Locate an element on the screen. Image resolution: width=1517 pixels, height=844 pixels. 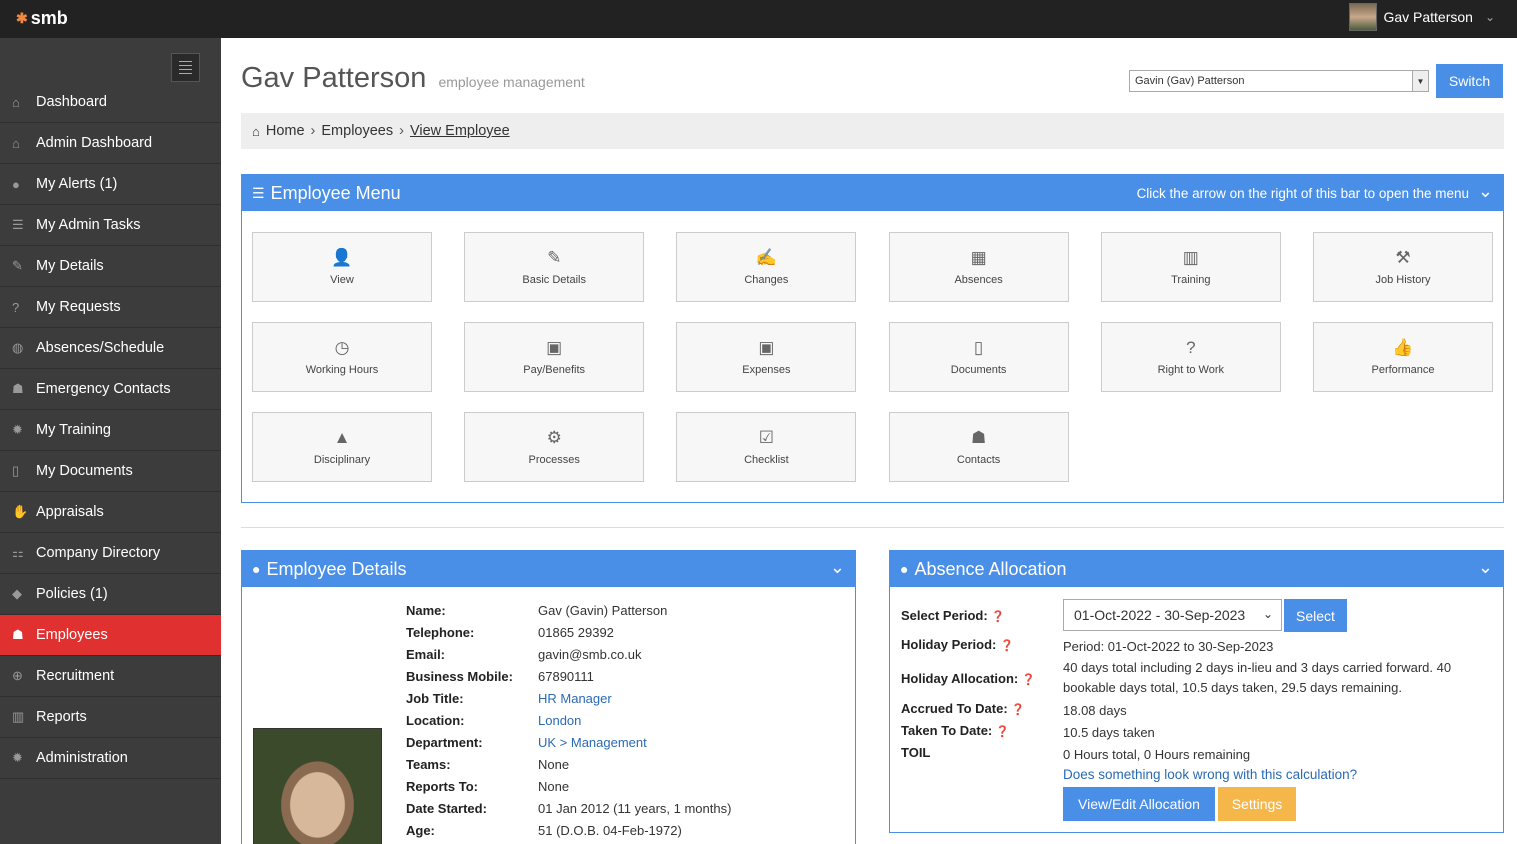
employee-photo is located at coordinates (317, 786).